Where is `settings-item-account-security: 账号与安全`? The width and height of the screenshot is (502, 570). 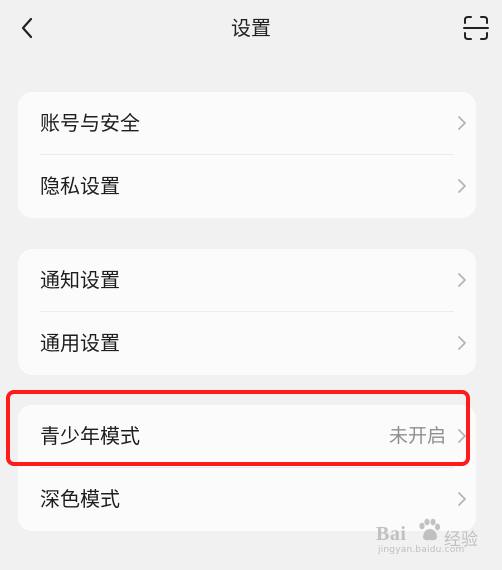 settings-item-account-security: 账号与安全 is located at coordinates (247, 123).